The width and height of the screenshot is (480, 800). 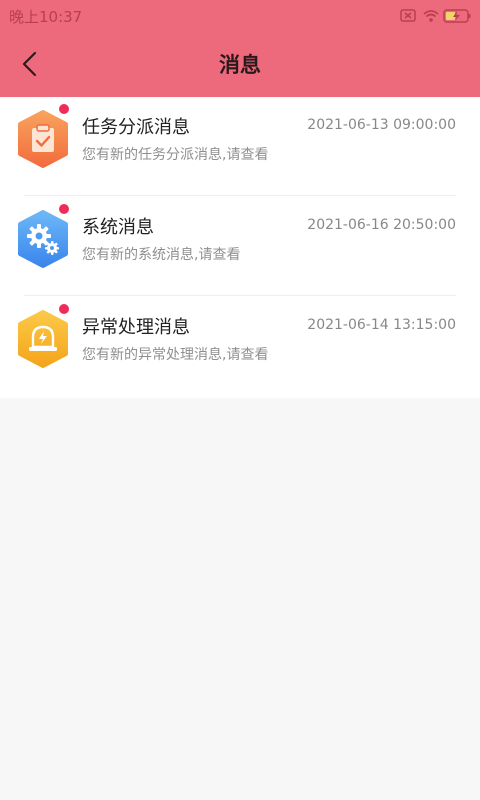 I want to click on message-title: 异常处理消息, so click(x=136, y=327).